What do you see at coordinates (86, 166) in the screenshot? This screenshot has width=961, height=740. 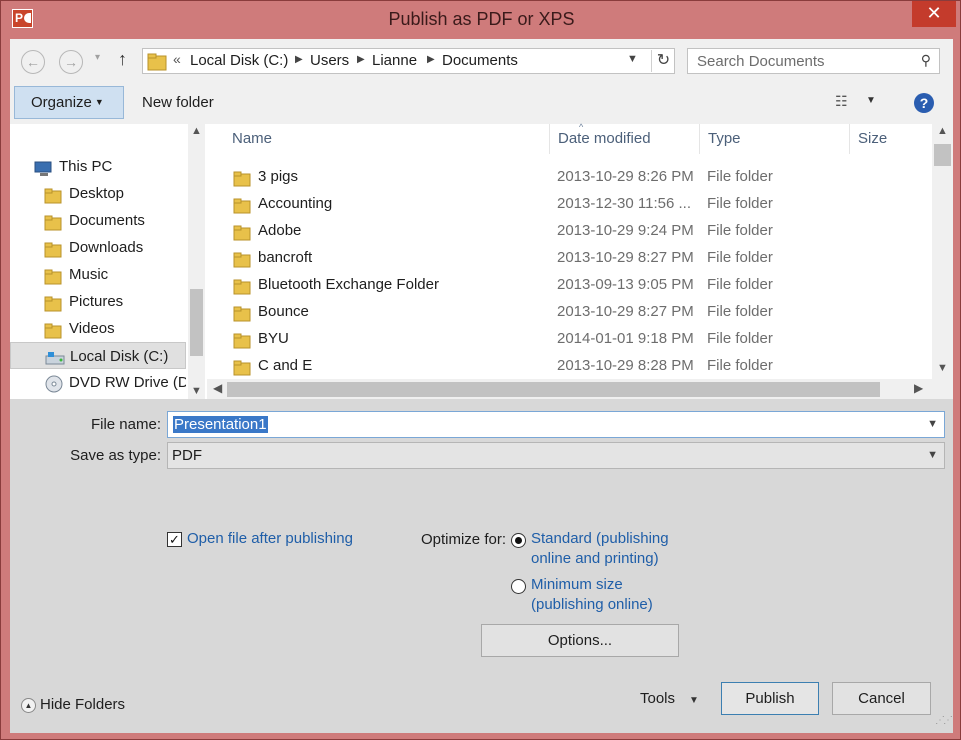 I see `sidebar-item-label: This PC` at bounding box center [86, 166].